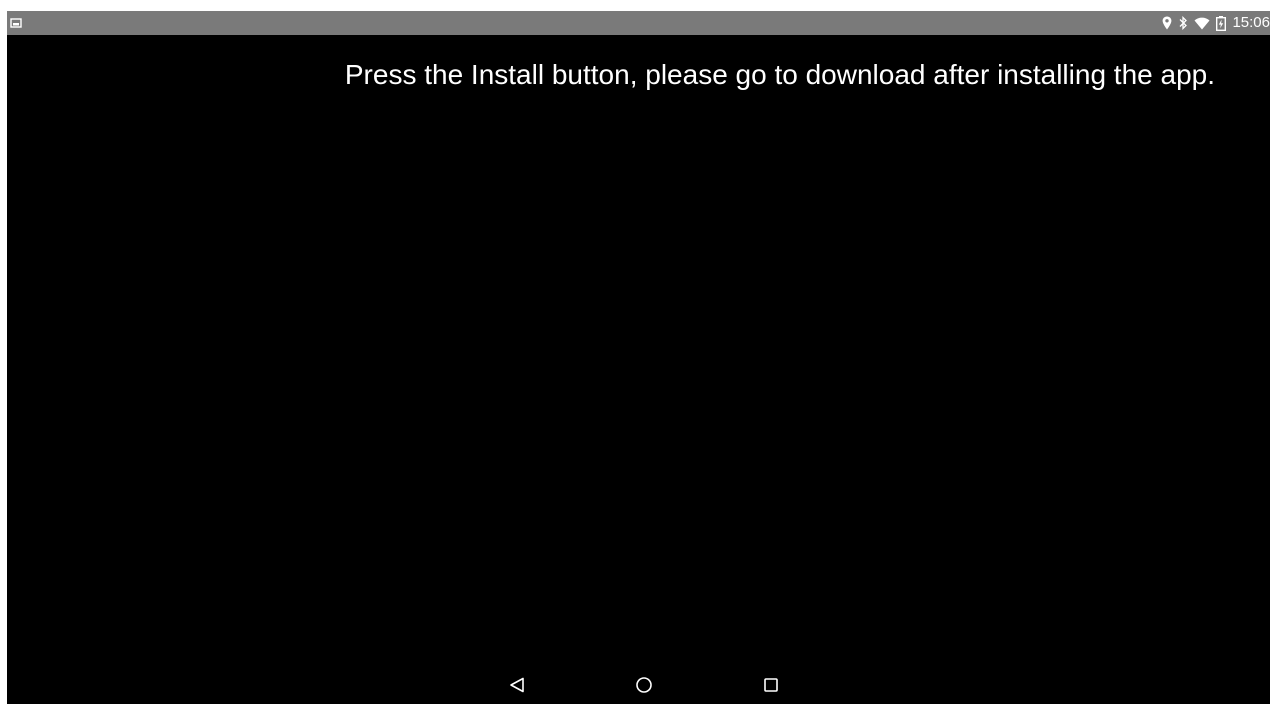 The image size is (1270, 704). I want to click on navigation-bar, so click(638, 680).